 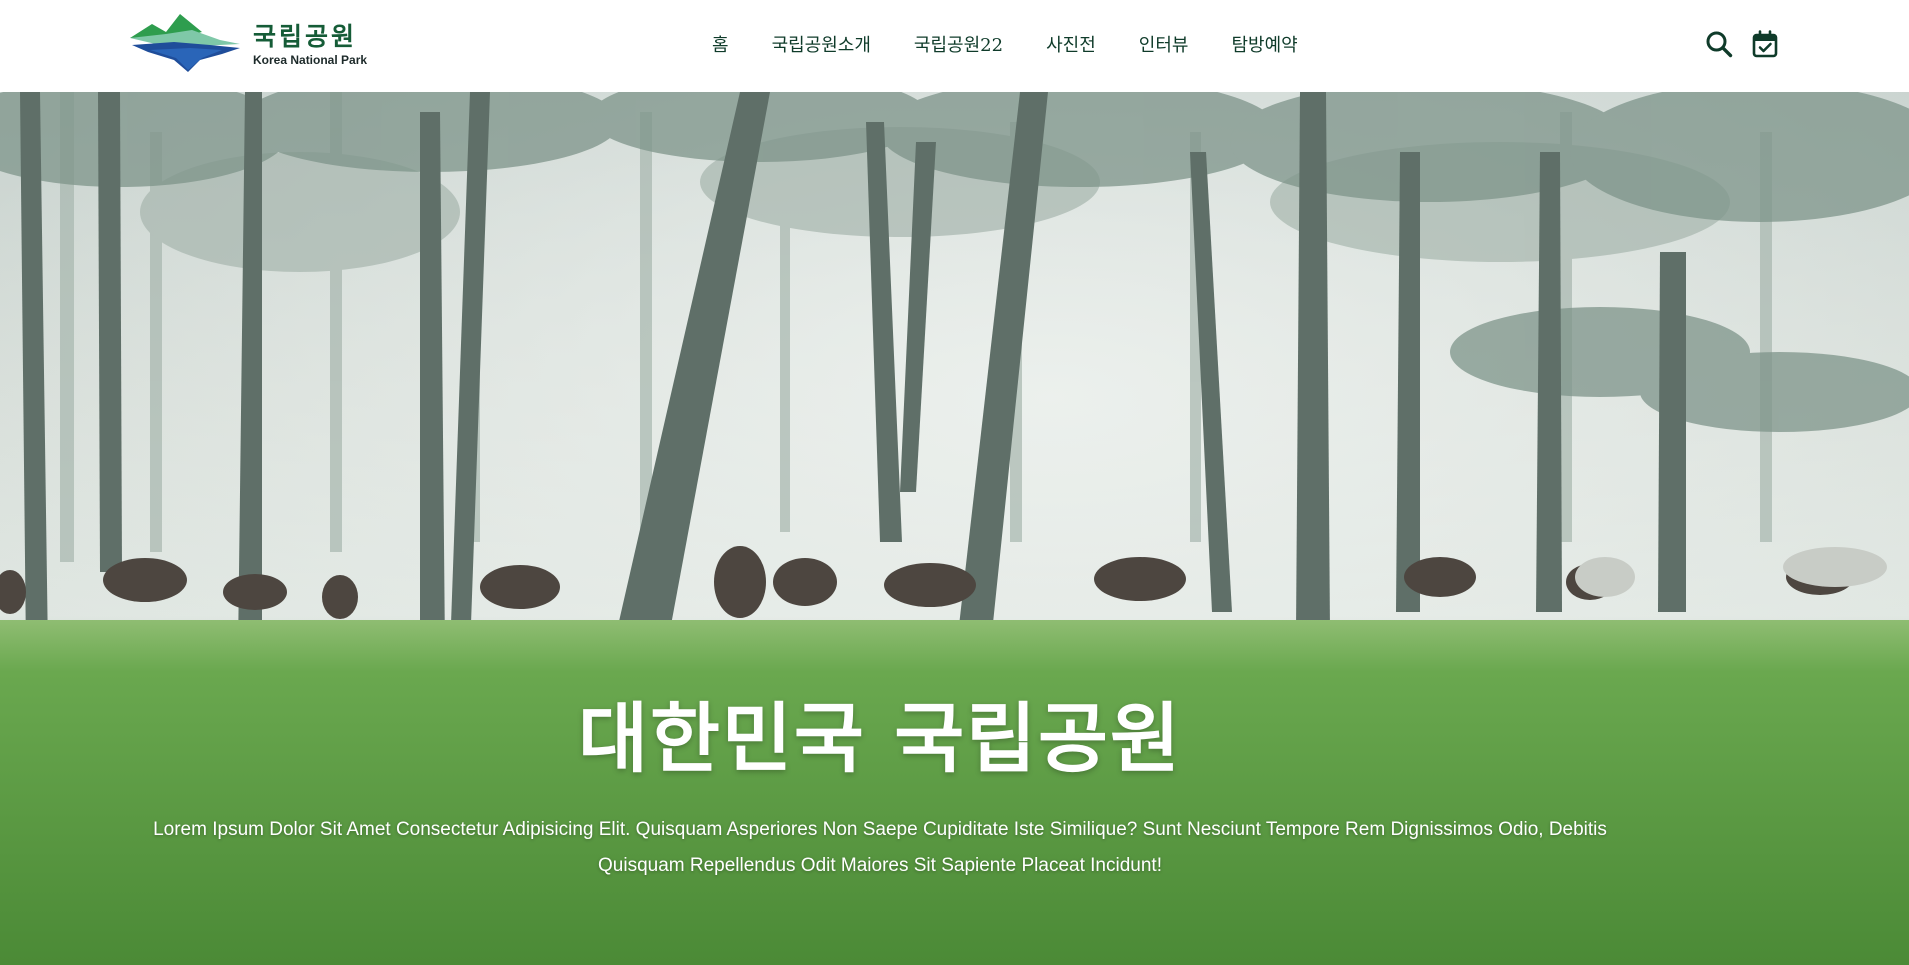 I want to click on nav-link-interview: 인터뷰, so click(x=1164, y=45).